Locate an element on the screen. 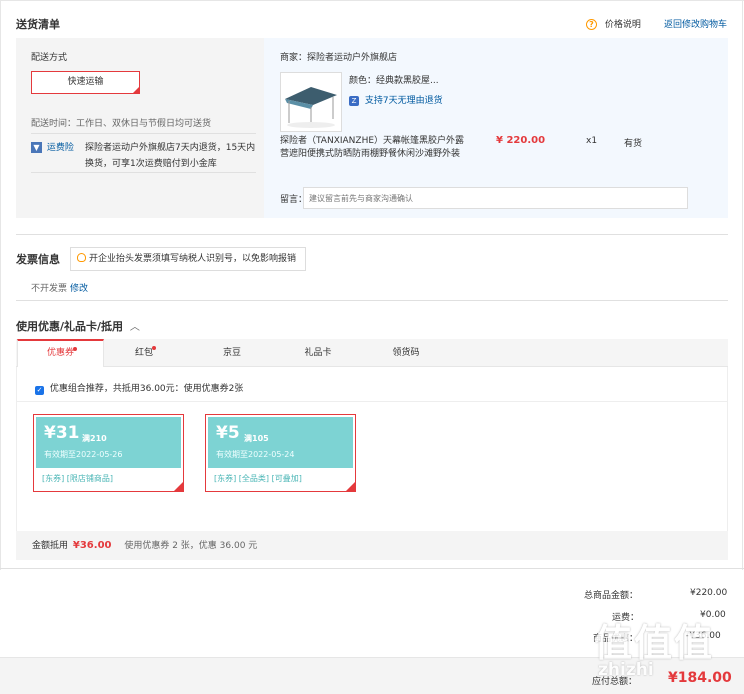  tab-jingdou: 京豆 is located at coordinates (232, 353).